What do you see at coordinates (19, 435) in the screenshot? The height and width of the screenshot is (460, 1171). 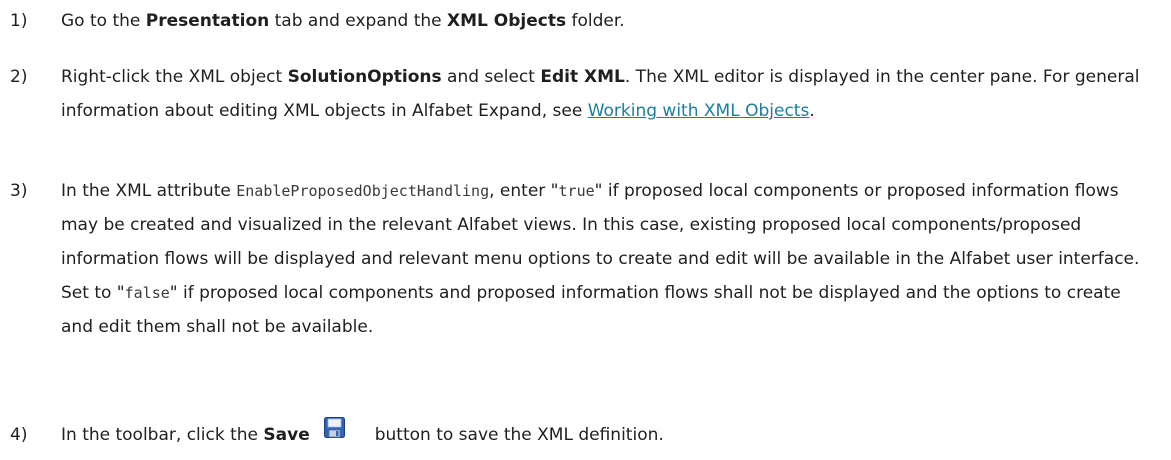 I see `step-number: 4)` at bounding box center [19, 435].